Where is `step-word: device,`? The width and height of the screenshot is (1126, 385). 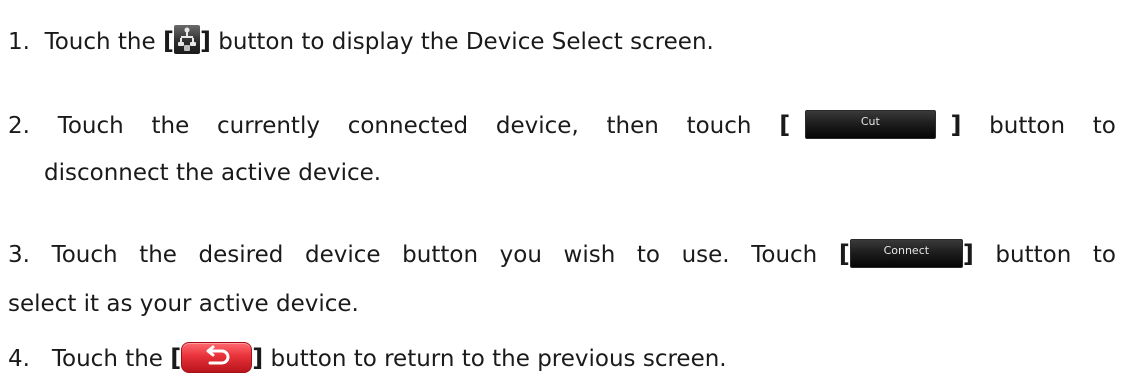
step-word: device, is located at coordinates (537, 125).